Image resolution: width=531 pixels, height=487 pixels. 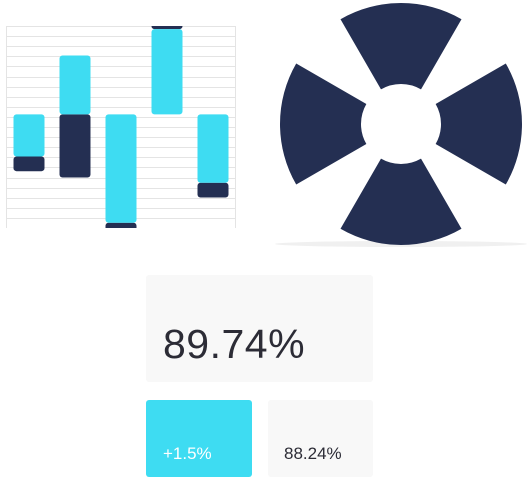 What do you see at coordinates (199, 438) in the screenshot?
I see `kpi-change-card: +1.5%` at bounding box center [199, 438].